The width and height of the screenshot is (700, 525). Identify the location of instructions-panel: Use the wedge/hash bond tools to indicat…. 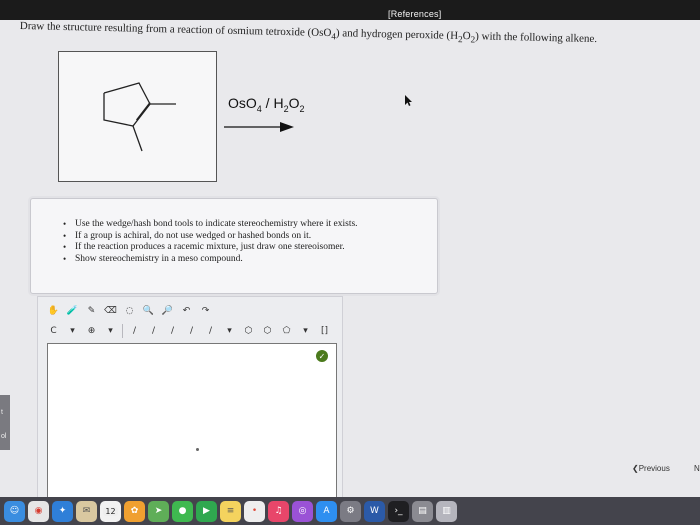
(234, 246).